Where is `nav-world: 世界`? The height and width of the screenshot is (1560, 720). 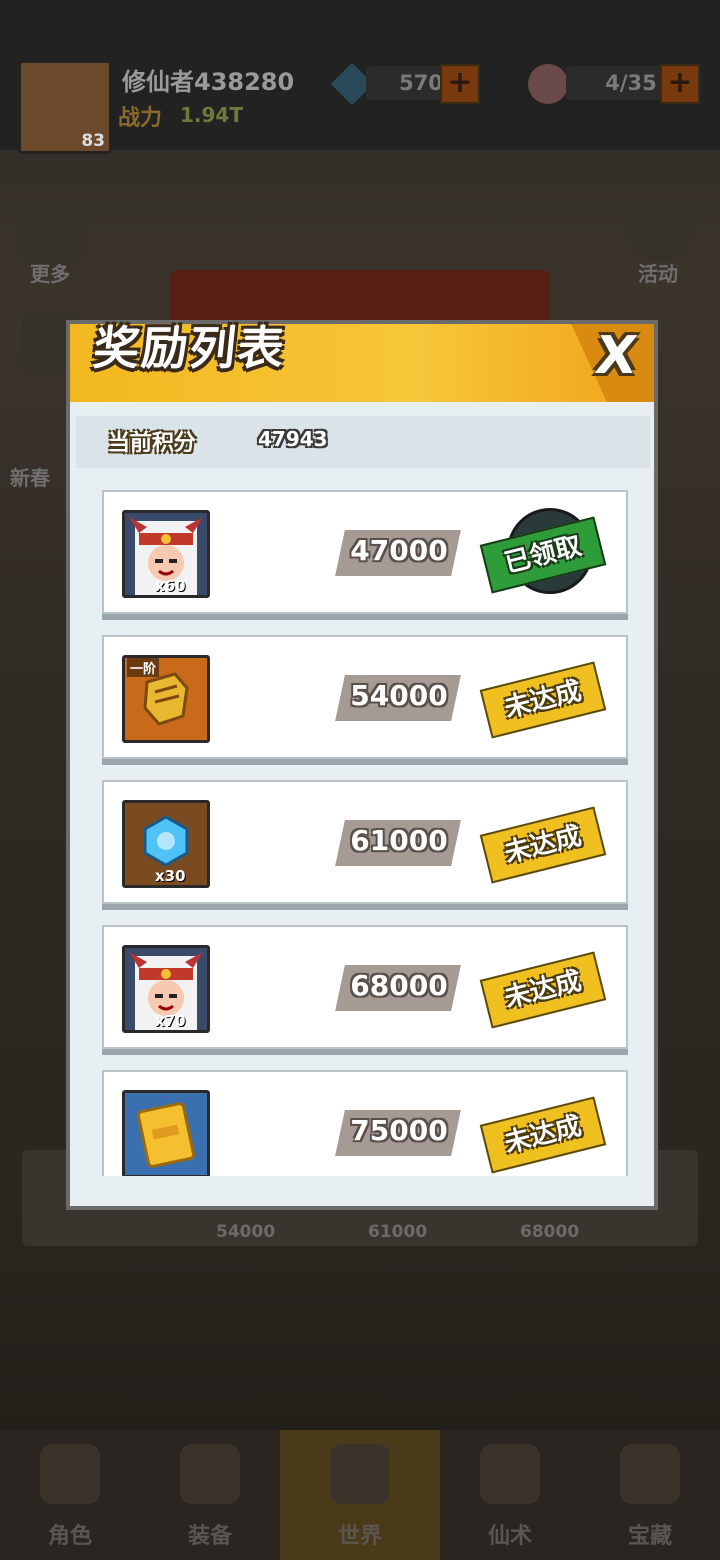 nav-world: 世界 is located at coordinates (360, 1495).